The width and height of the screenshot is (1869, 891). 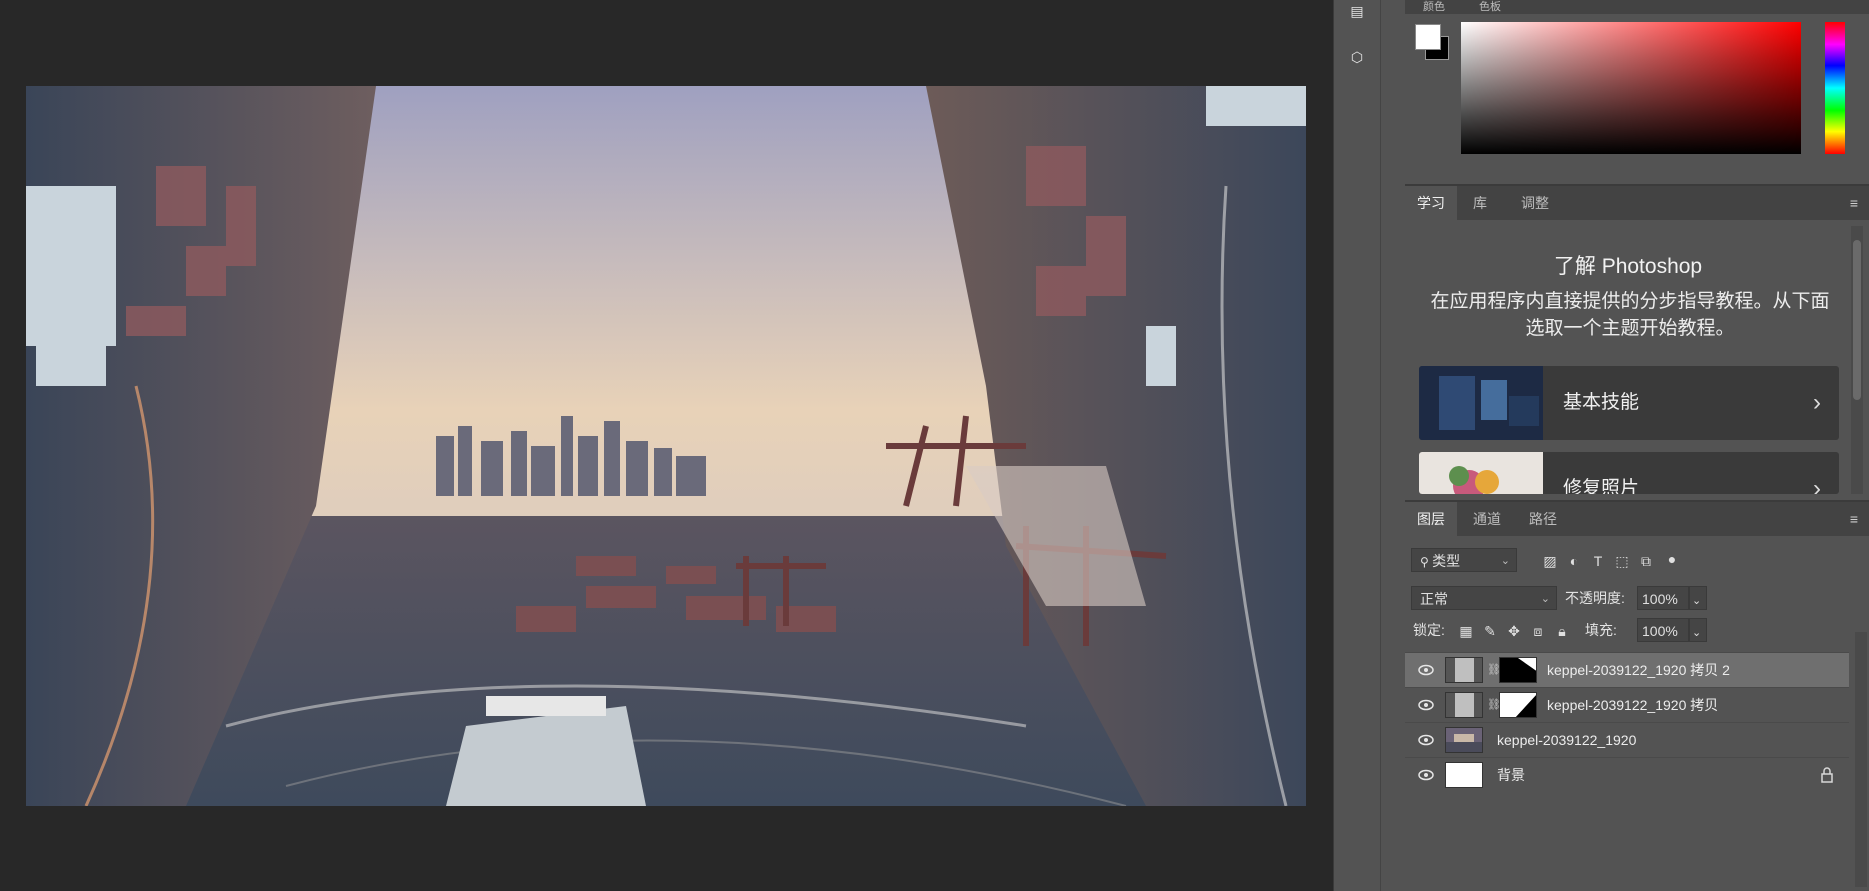 What do you see at coordinates (1827, 775) in the screenshot?
I see `lock-icon` at bounding box center [1827, 775].